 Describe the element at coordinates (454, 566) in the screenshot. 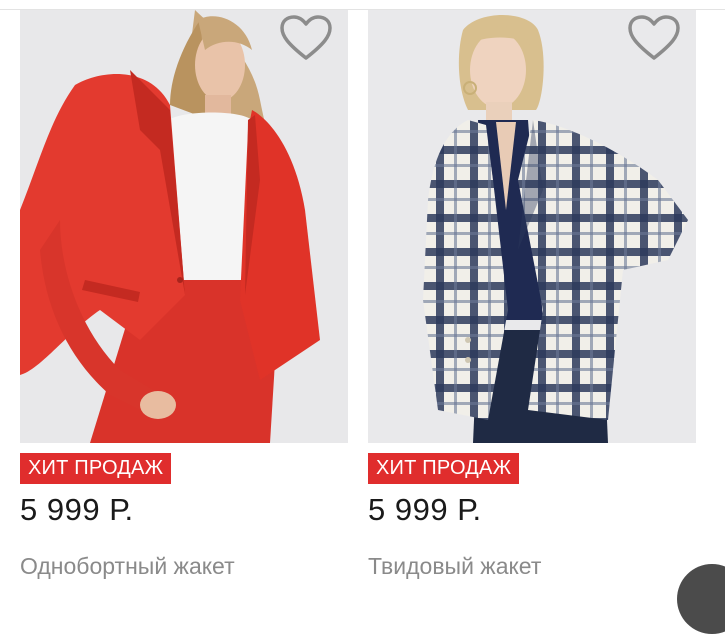

I see `product-name: Твидовый жакет` at that location.